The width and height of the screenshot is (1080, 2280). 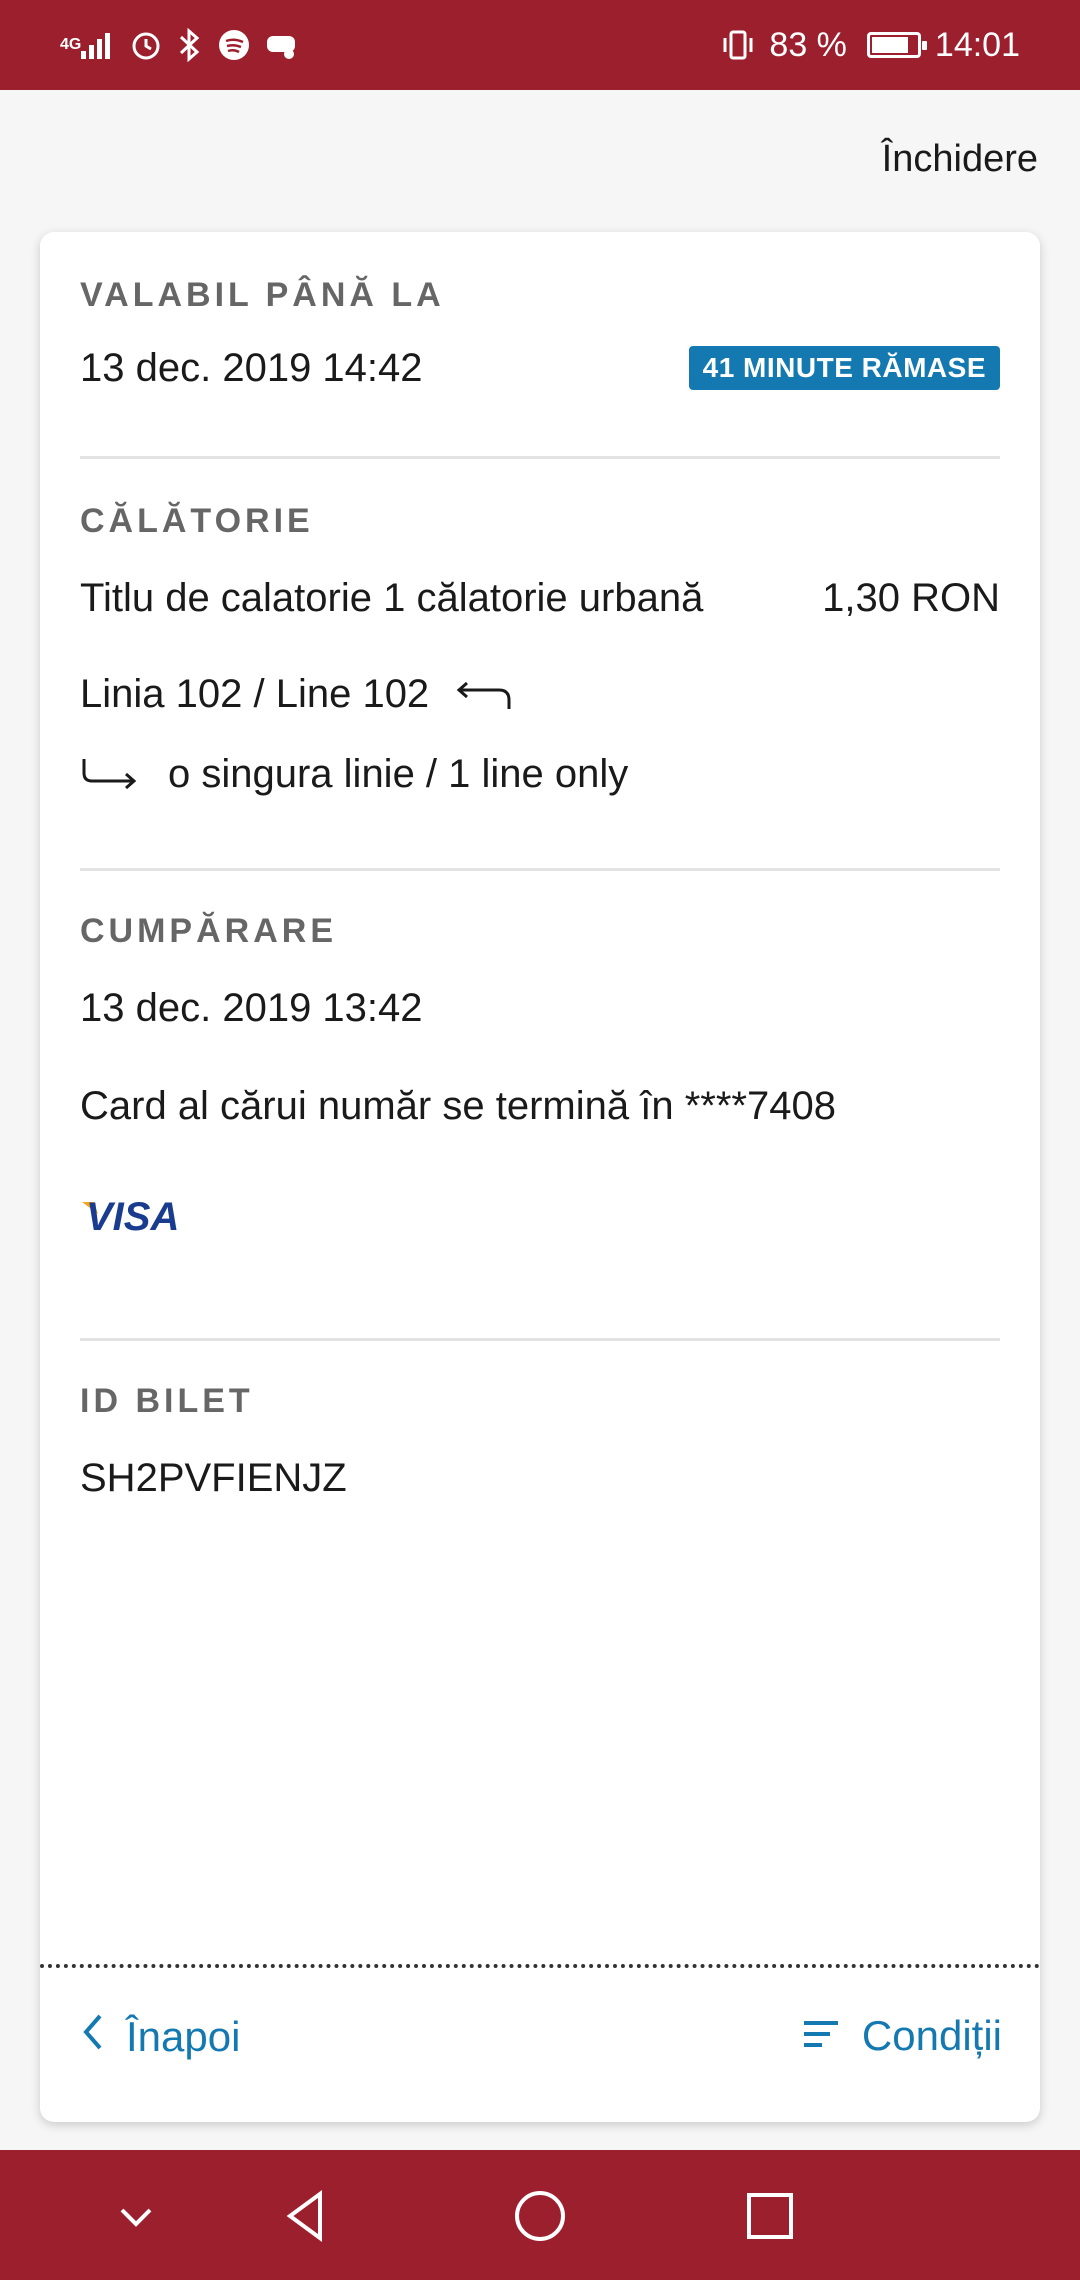 I want to click on game-icon, so click(x=282, y=45).